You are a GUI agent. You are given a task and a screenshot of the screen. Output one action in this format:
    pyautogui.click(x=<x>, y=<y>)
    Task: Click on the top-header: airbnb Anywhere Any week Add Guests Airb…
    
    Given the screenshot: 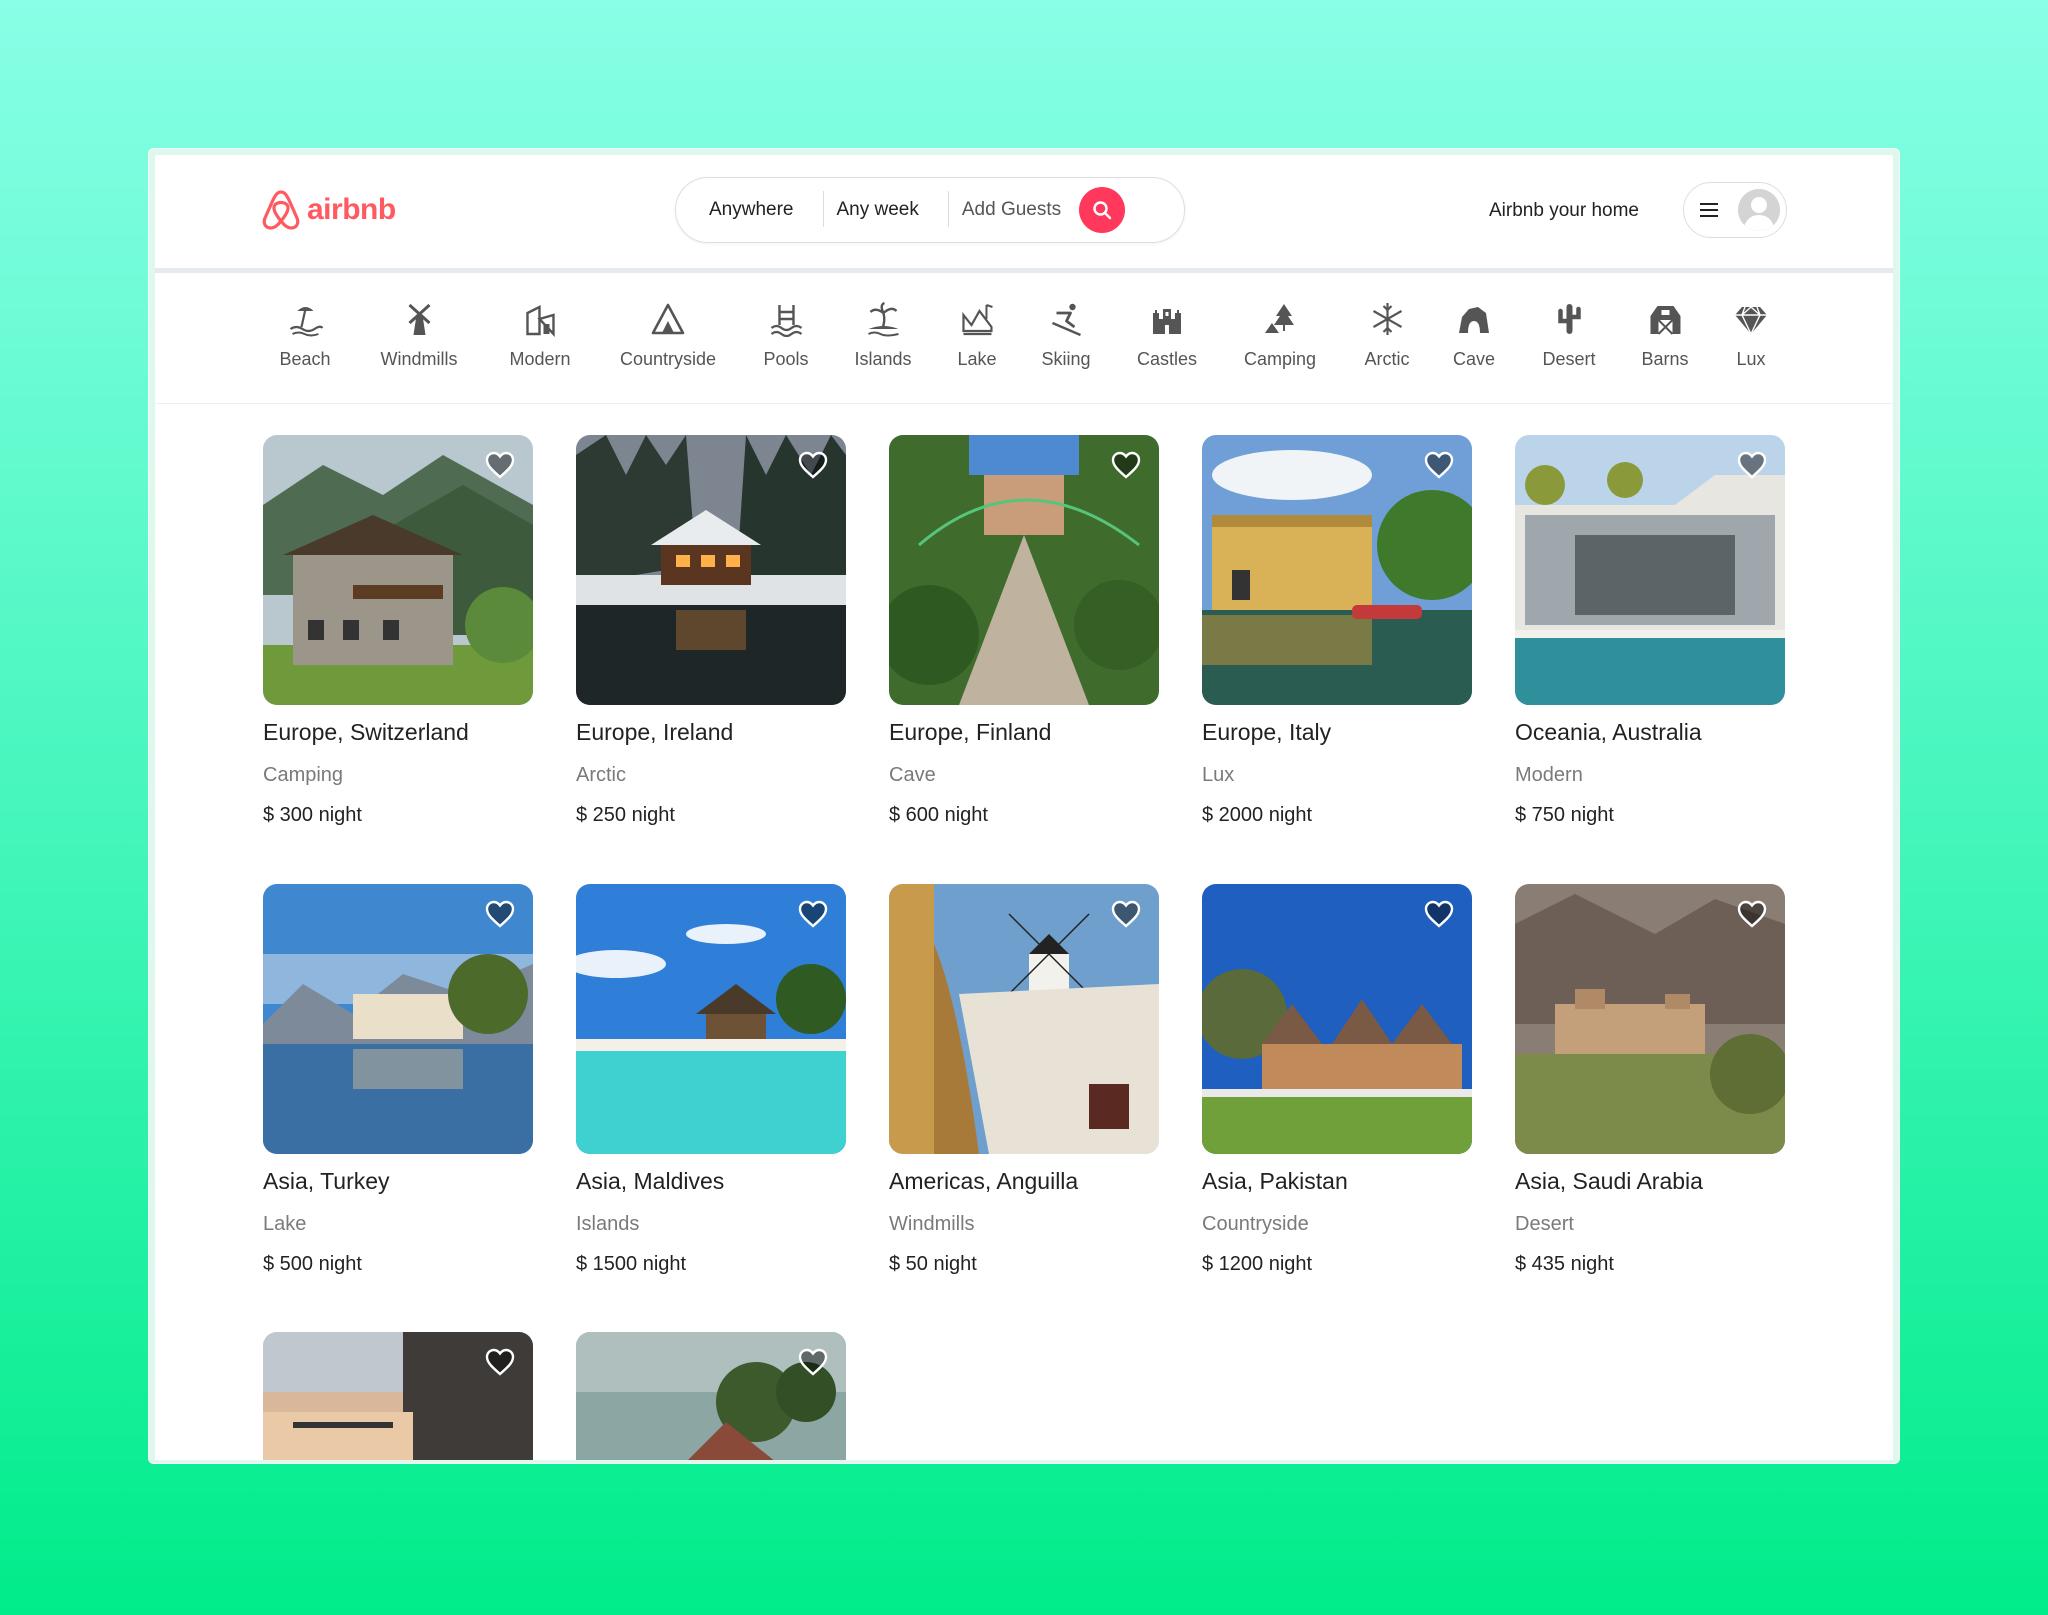 What is the action you would take?
    pyautogui.click(x=1024, y=214)
    